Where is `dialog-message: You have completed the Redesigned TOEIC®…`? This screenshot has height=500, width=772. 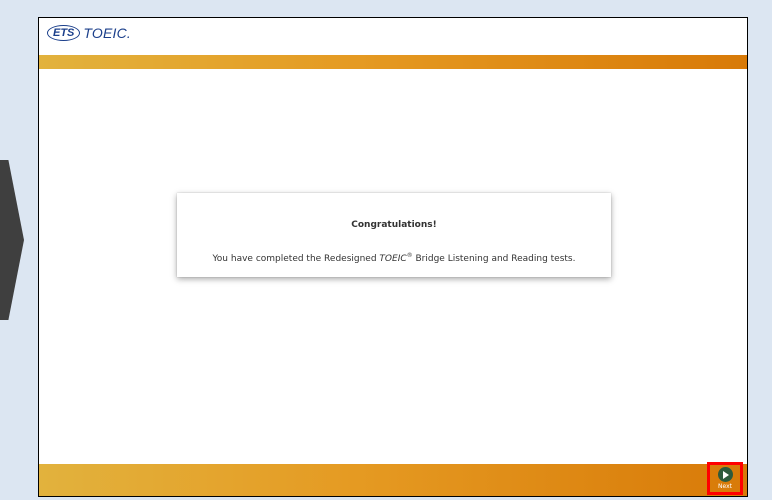 dialog-message: You have completed the Redesigned TOEIC®… is located at coordinates (394, 258).